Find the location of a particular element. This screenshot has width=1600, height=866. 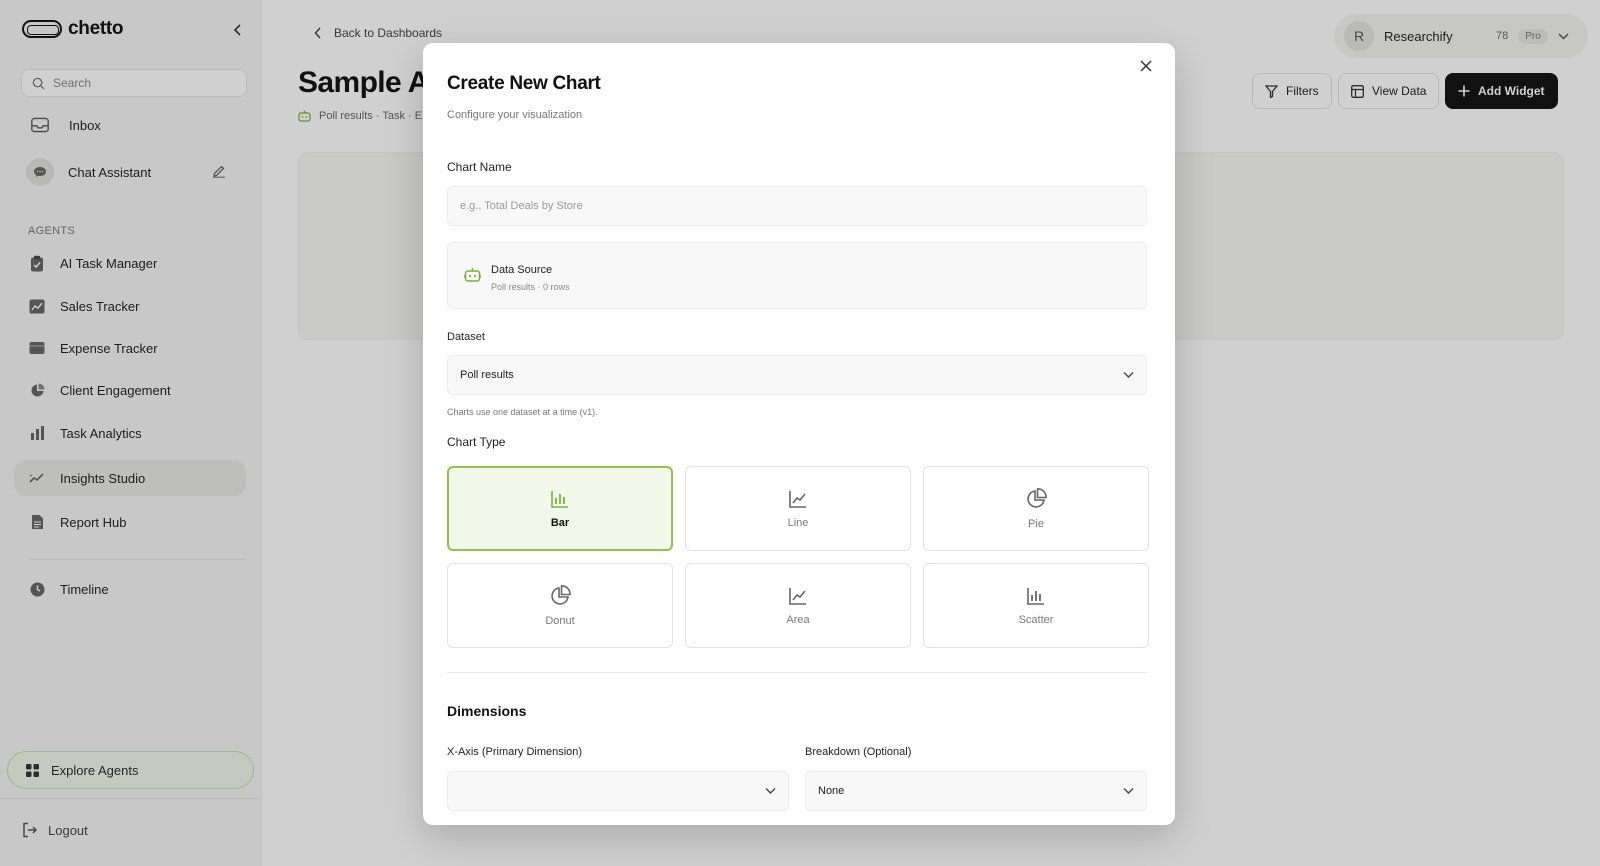

chart-type-bar: Bar is located at coordinates (560, 508).